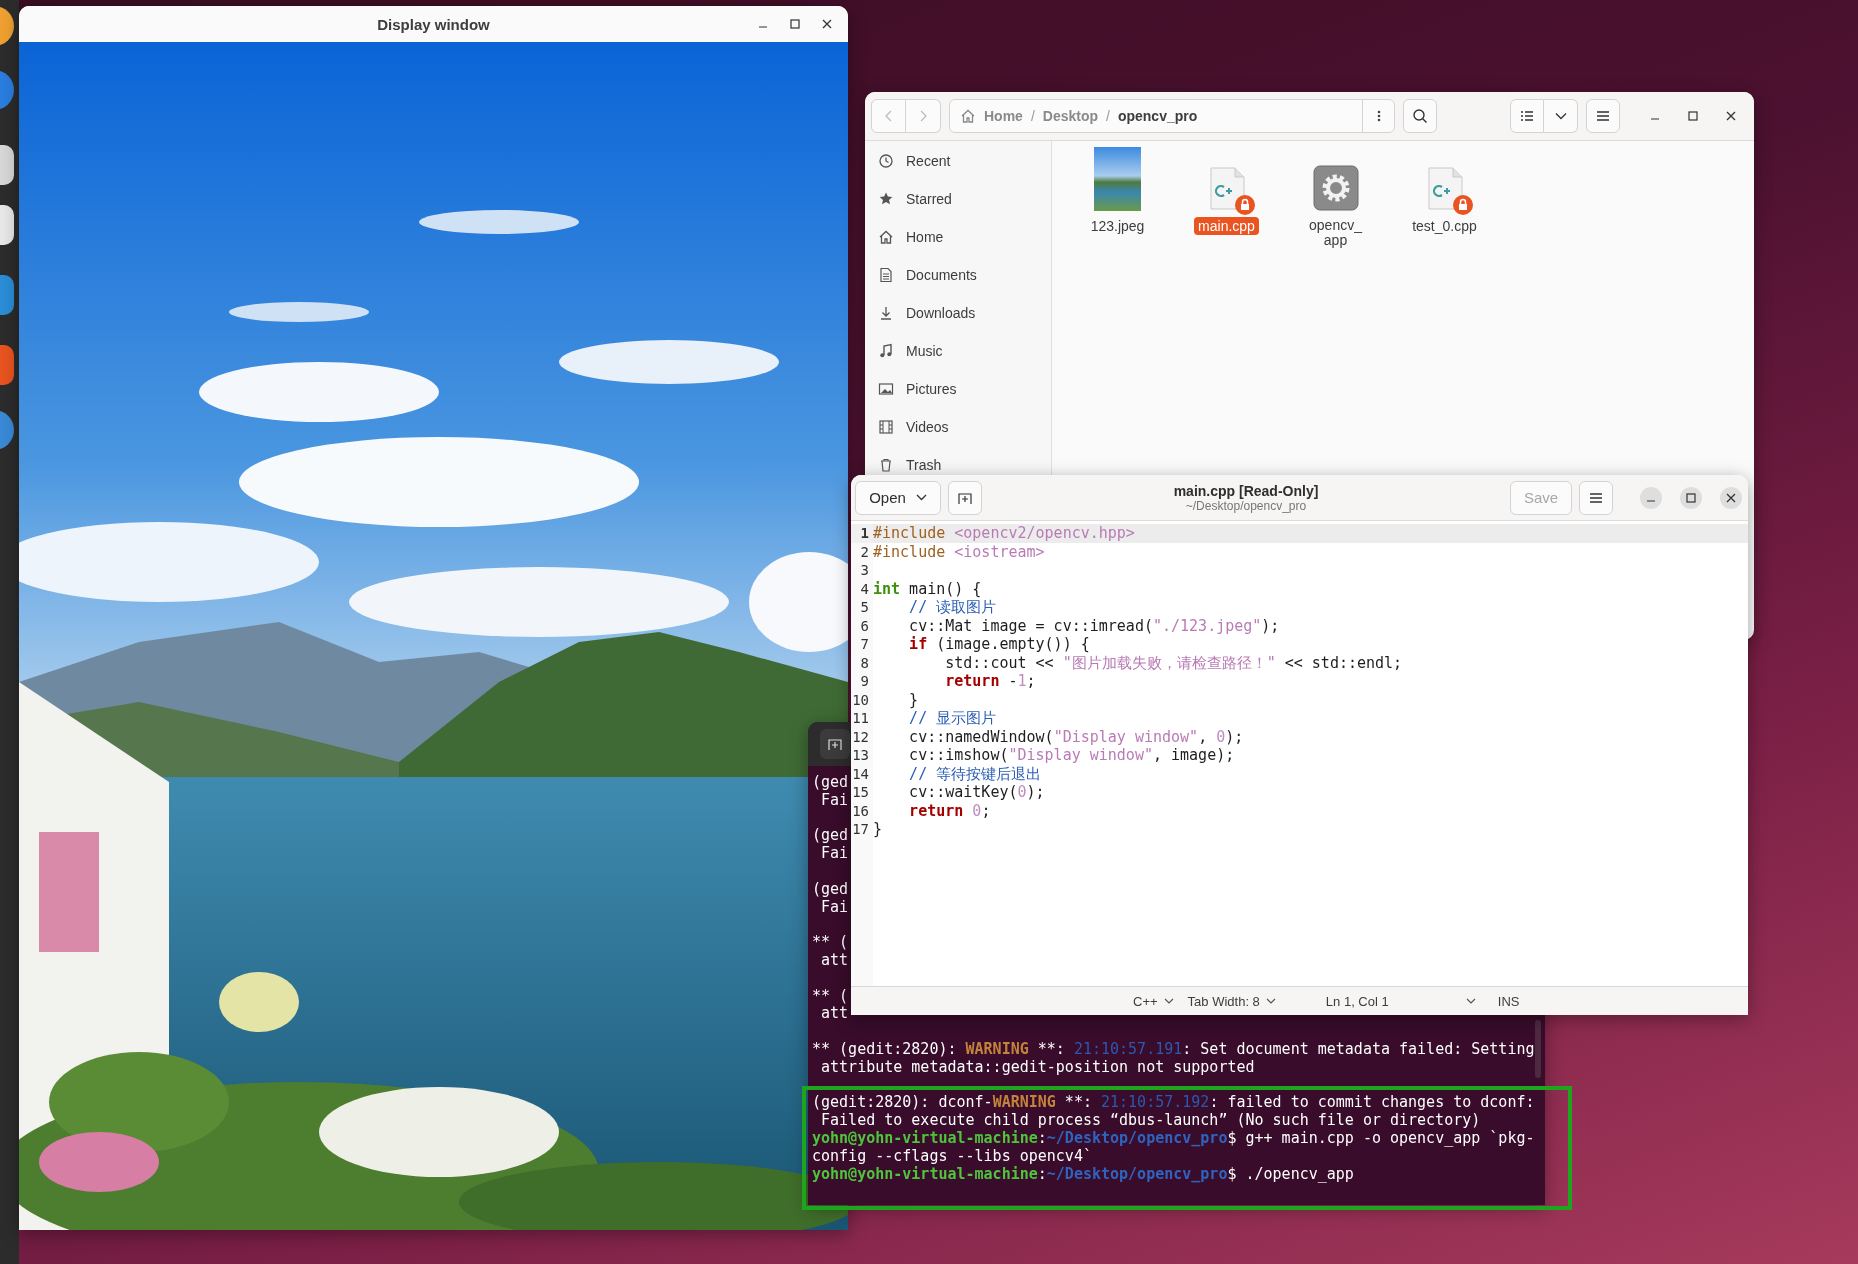 This screenshot has height=1264, width=1858. I want to click on terminal-line: yohn@yohn-virtual-machine:~/Desktop/opencv_pro$ ./opencv_app, so click(1083, 1174).